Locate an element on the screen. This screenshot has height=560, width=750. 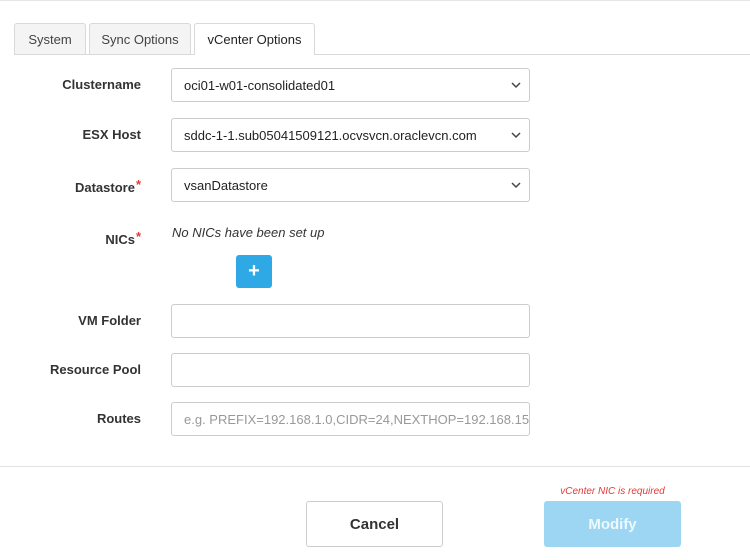
cancel-label: Cancel is located at coordinates (374, 524).